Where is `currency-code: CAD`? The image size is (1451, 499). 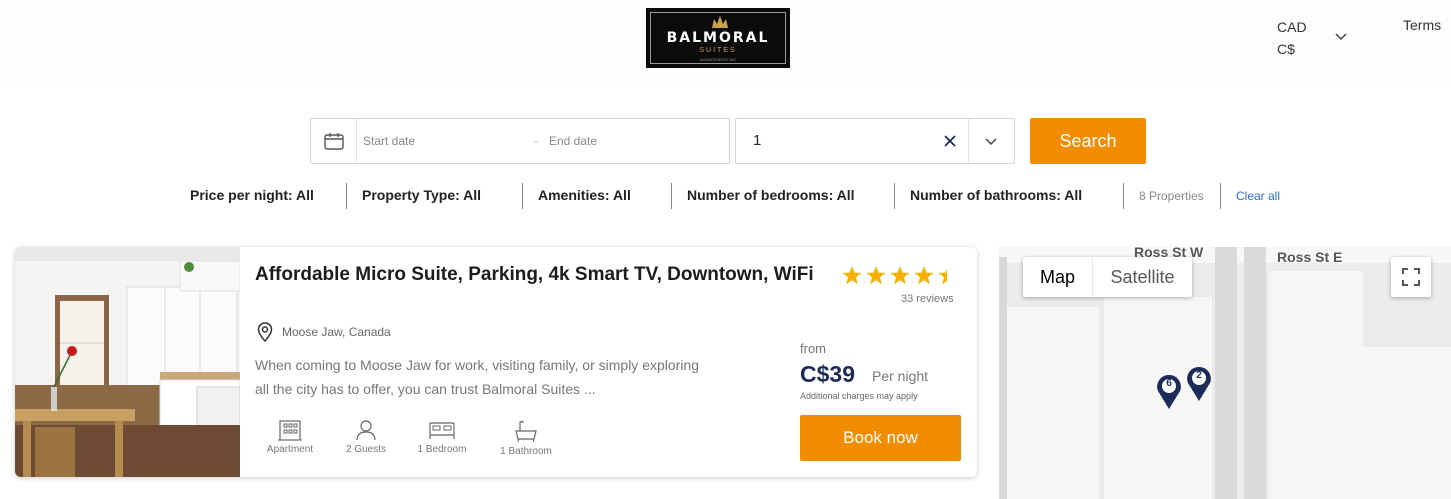
currency-code: CAD is located at coordinates (1292, 27).